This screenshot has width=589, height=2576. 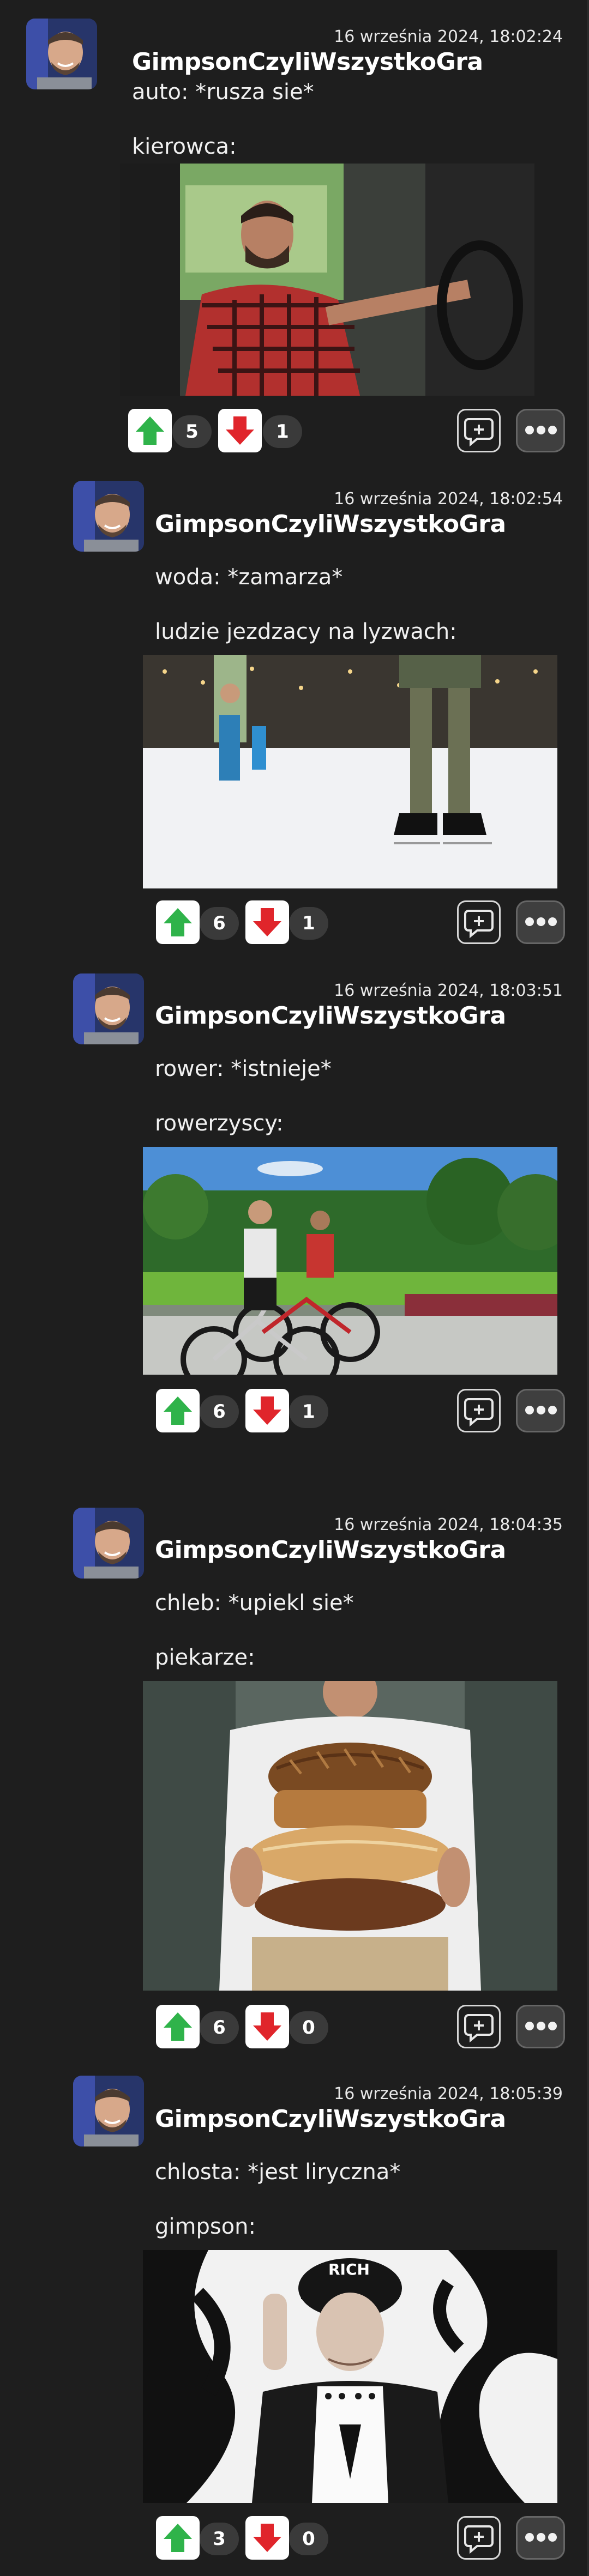 What do you see at coordinates (350, 2376) in the screenshot?
I see `post-image: RICH` at bounding box center [350, 2376].